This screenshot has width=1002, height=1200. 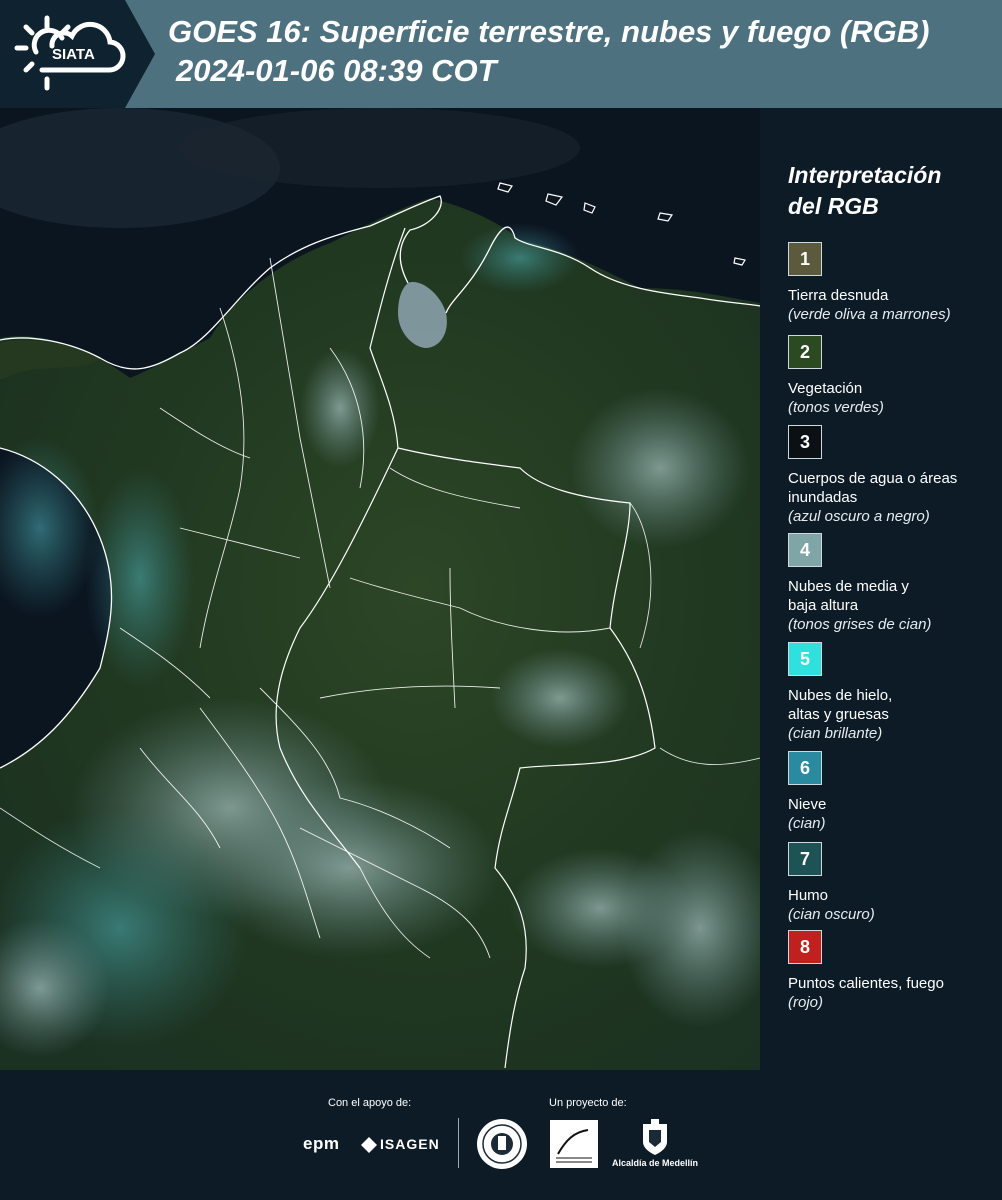 What do you see at coordinates (859, 516) in the screenshot?
I see `legend-sub: (azul oscuro a negro)` at bounding box center [859, 516].